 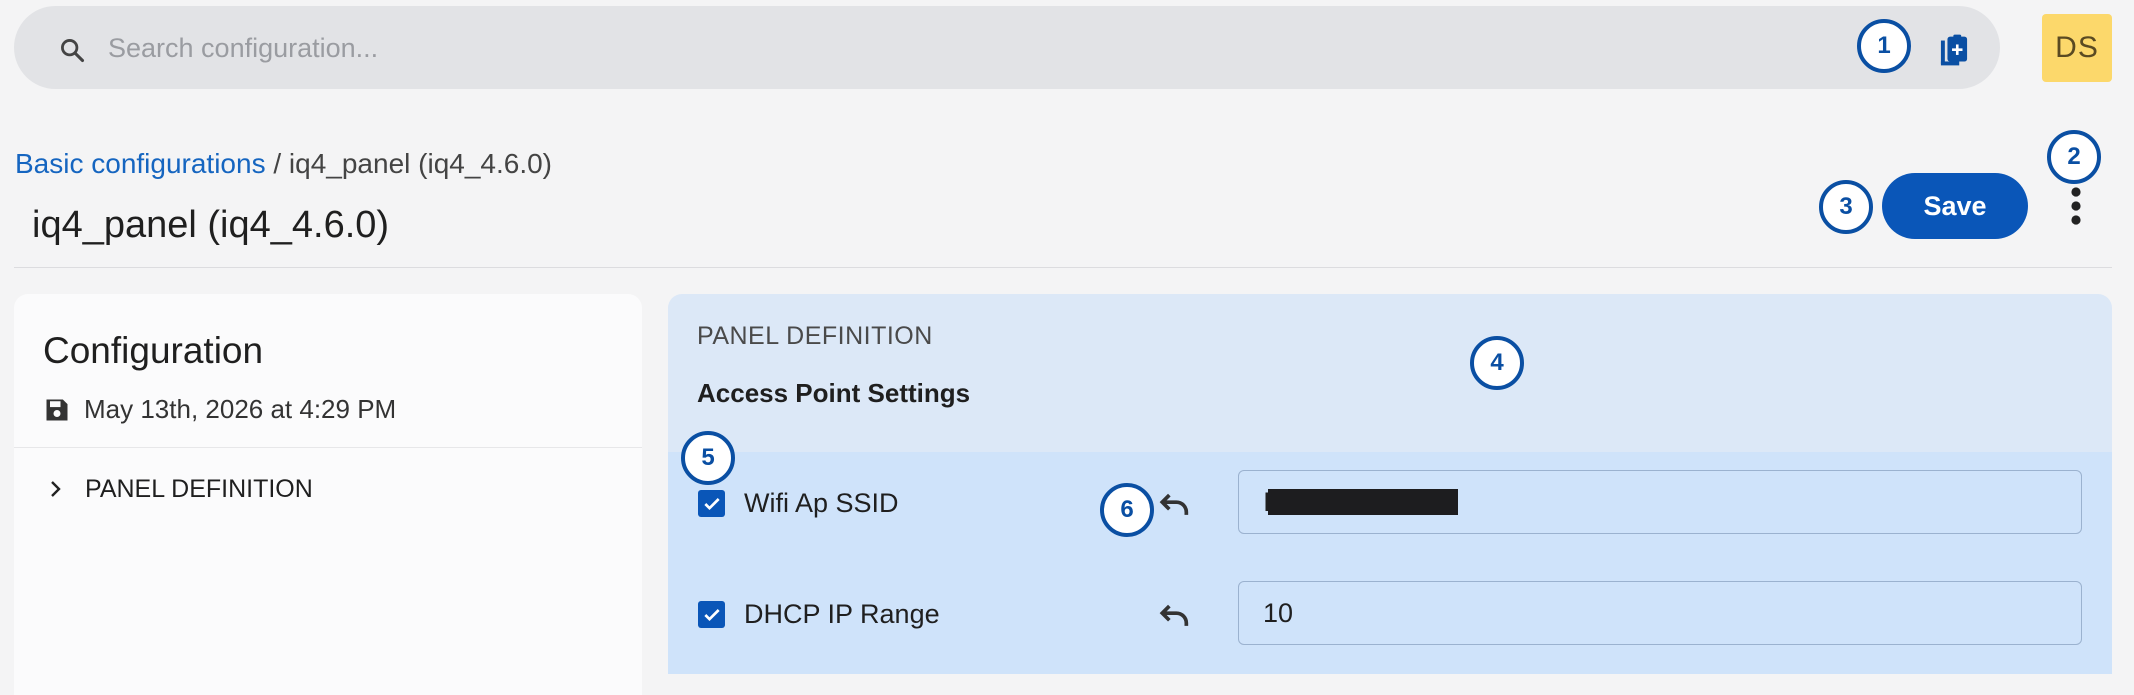 What do you see at coordinates (1954, 51) in the screenshot?
I see `clipboard-paste-icon` at bounding box center [1954, 51].